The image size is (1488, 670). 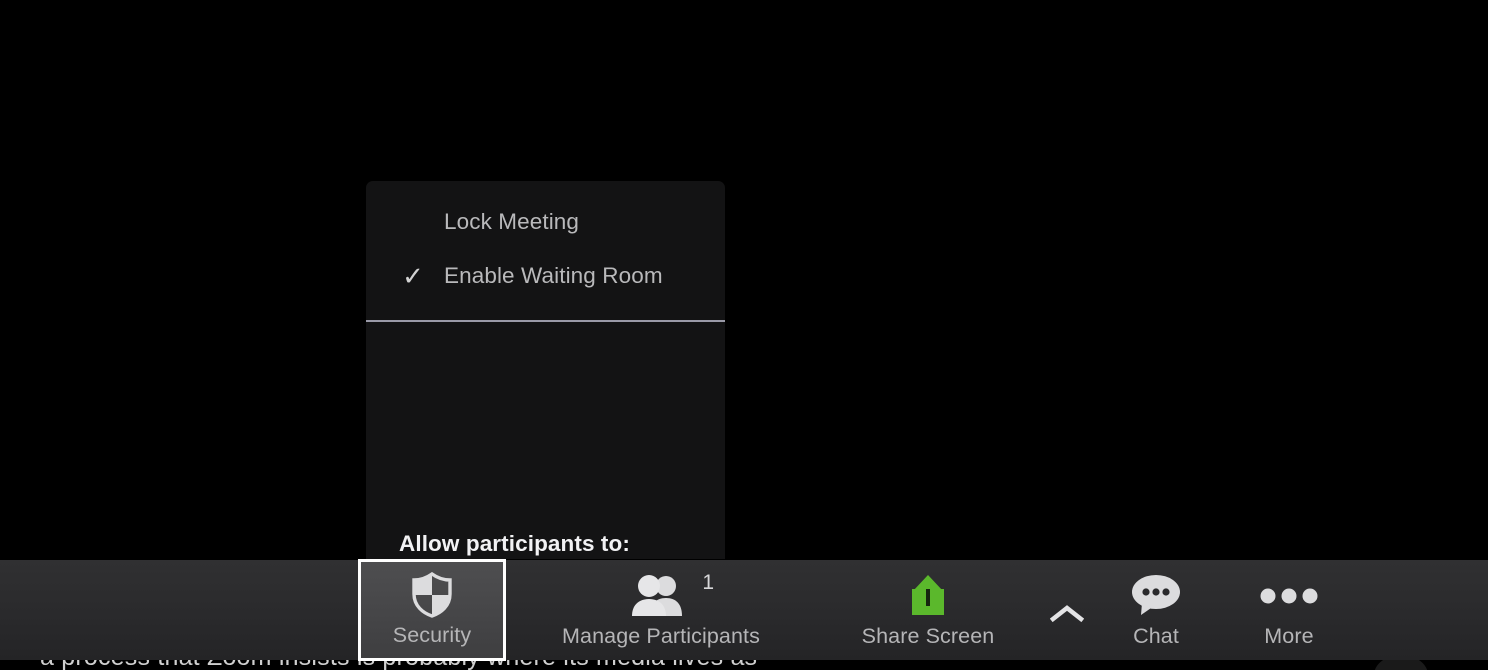 I want to click on toolbar-button-more: More, so click(x=1289, y=610).